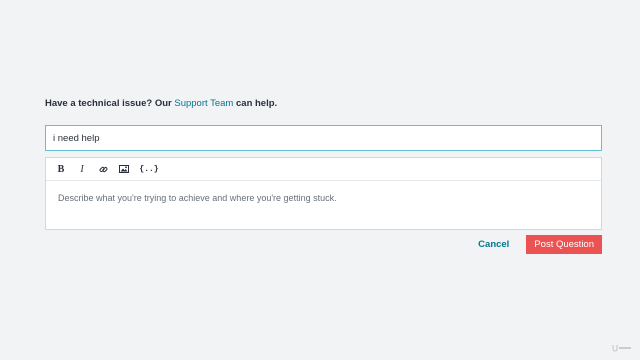 The image size is (640, 360). What do you see at coordinates (323, 138) in the screenshot?
I see `question-title-input` at bounding box center [323, 138].